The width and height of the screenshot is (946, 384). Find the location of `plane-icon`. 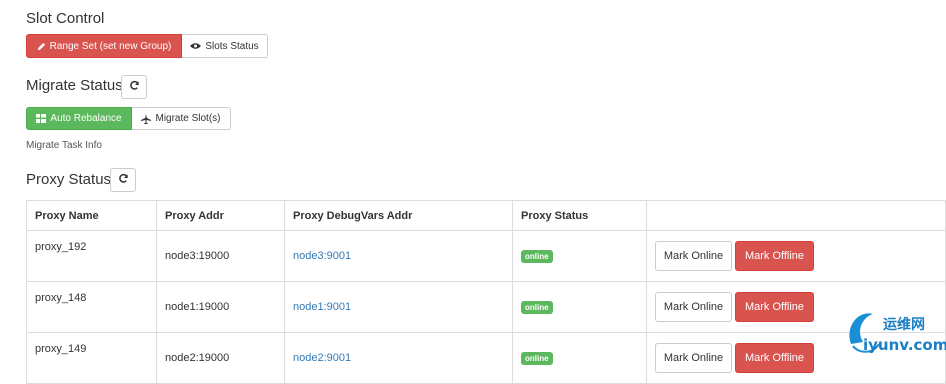

plane-icon is located at coordinates (146, 118).